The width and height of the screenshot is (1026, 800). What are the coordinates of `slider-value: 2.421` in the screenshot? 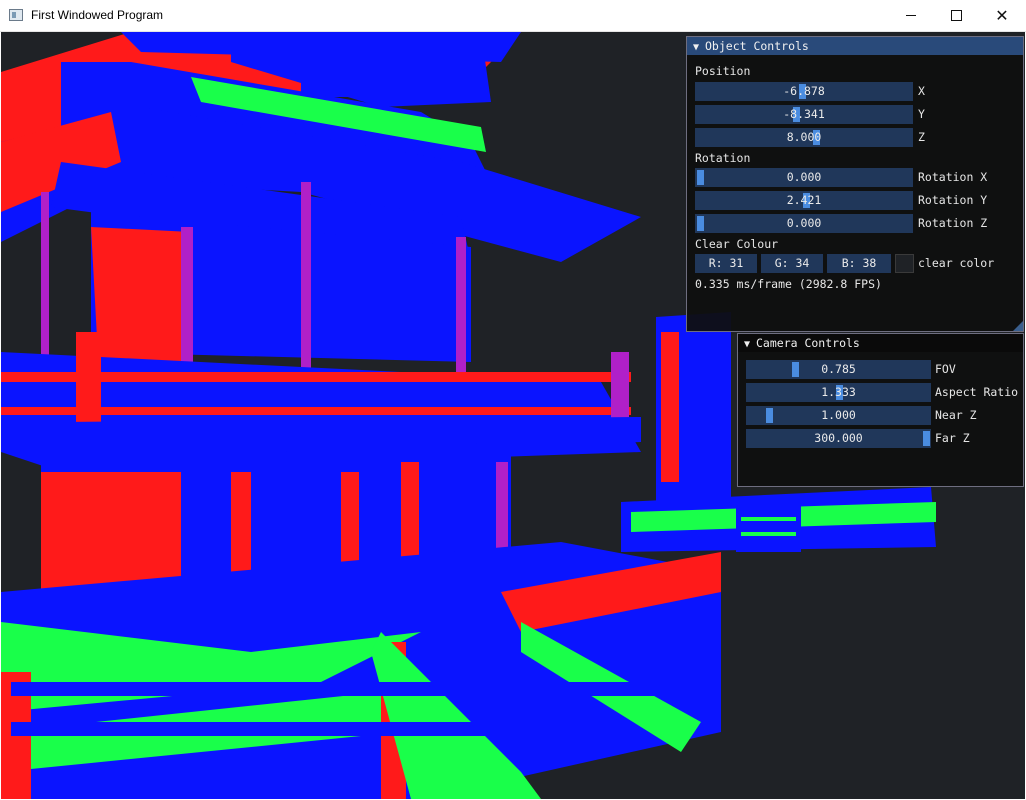 It's located at (804, 200).